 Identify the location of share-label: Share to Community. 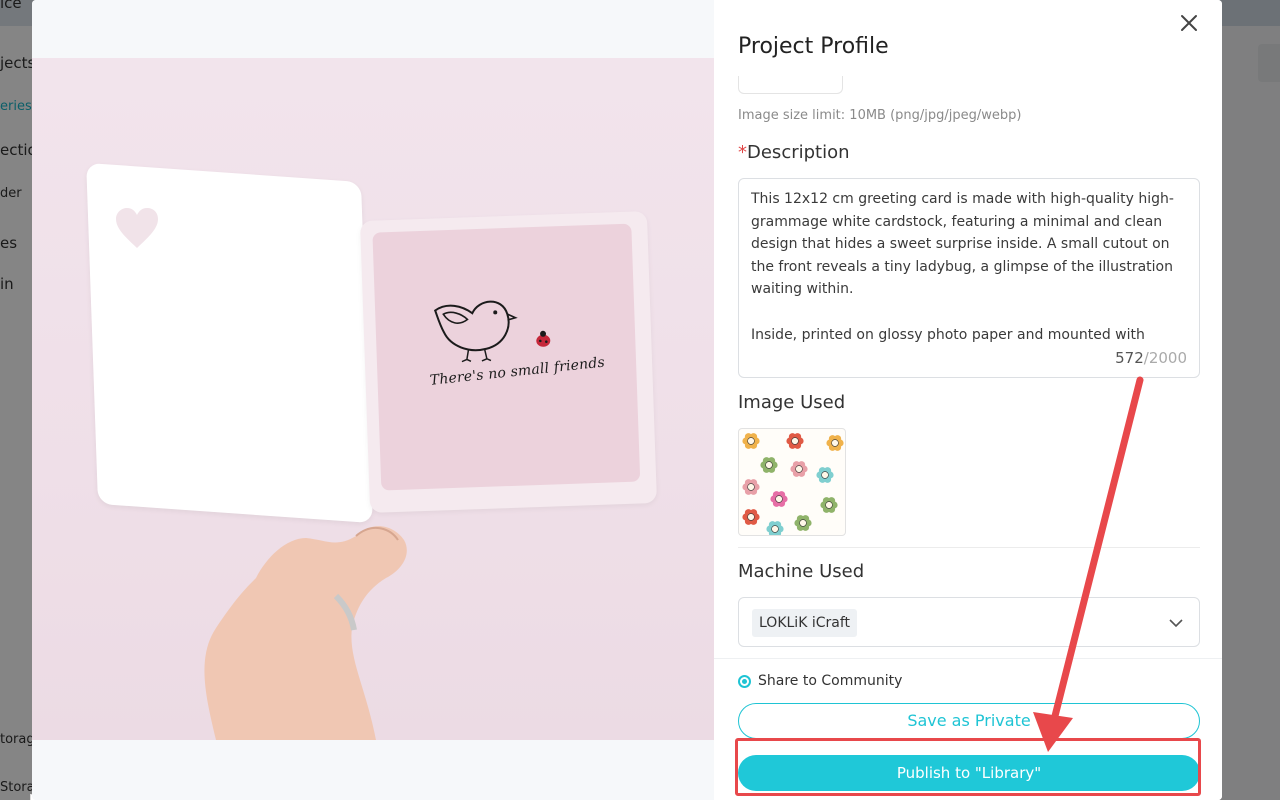
(830, 681).